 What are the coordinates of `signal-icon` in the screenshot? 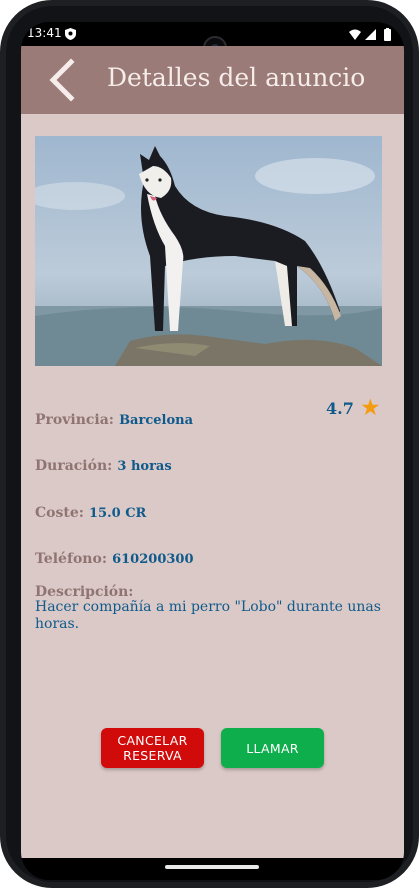 It's located at (370, 34).